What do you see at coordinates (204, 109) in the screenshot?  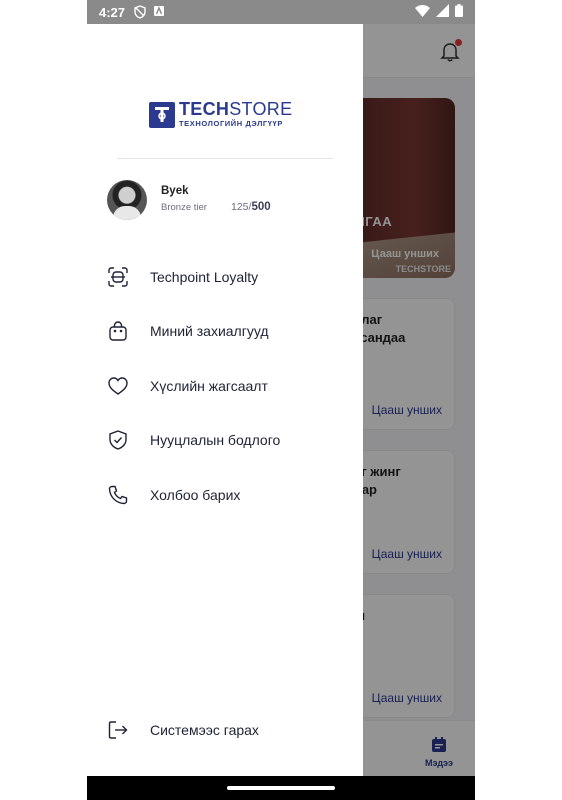 I see `logo-title-bold: TECH` at bounding box center [204, 109].